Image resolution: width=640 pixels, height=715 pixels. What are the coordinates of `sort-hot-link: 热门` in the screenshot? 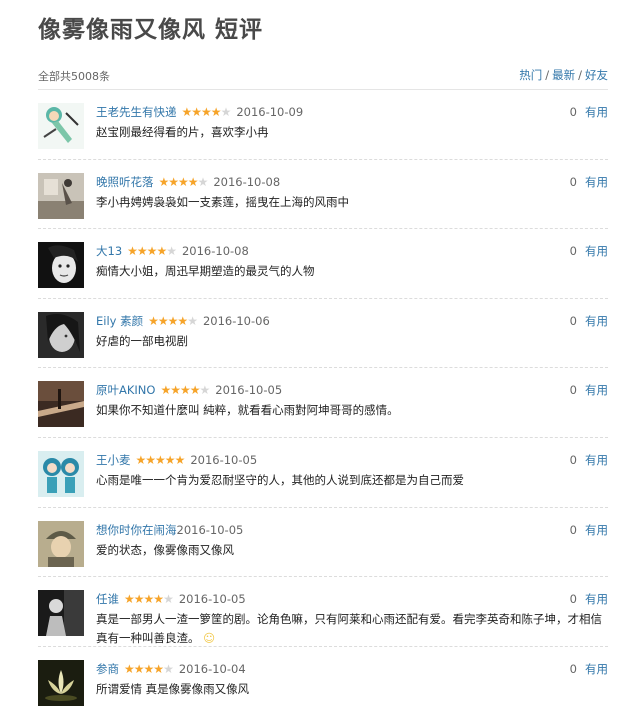 It's located at (530, 75).